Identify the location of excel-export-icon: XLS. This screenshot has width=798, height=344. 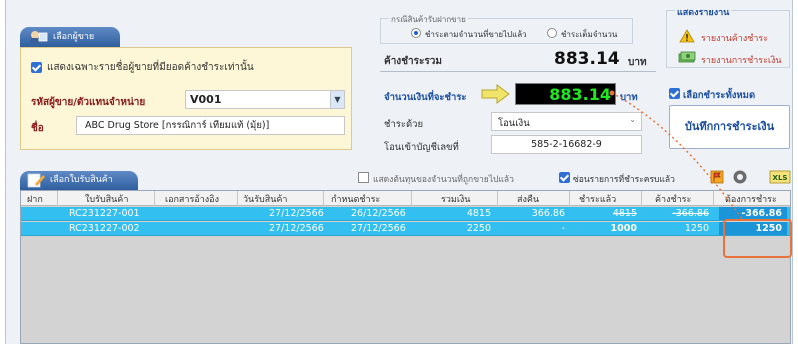
(780, 177).